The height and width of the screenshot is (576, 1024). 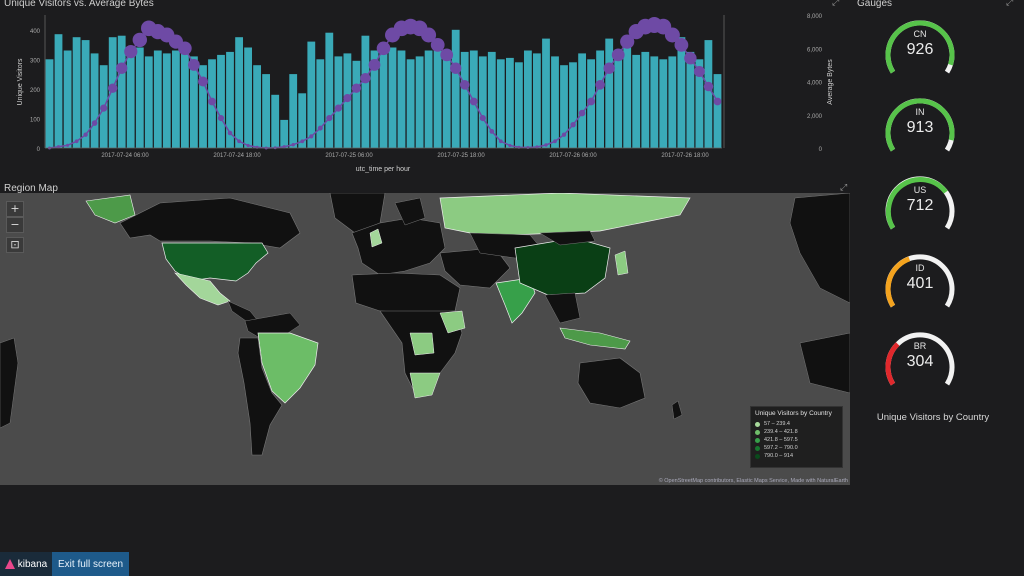 I want to click on legend-row: 57 – 239.4, so click(x=796, y=424).